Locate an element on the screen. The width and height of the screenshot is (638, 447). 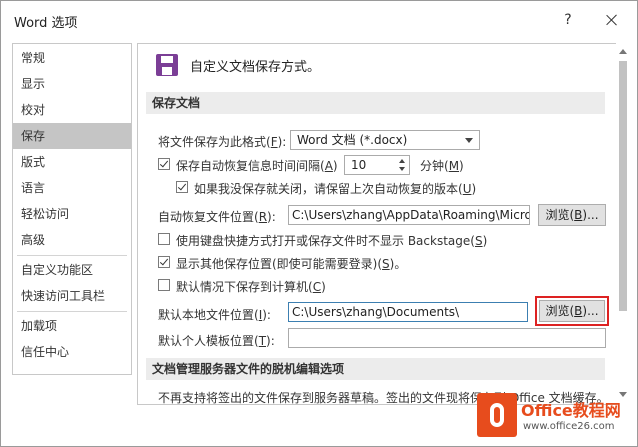
minutes-label: 分钟(M) is located at coordinates (442, 166).